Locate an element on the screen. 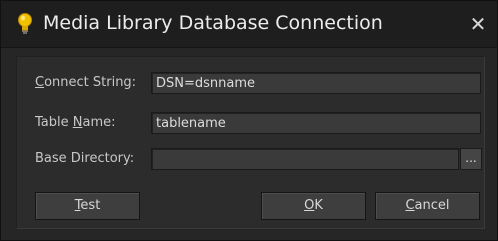  test-button: Test is located at coordinates (87, 206).